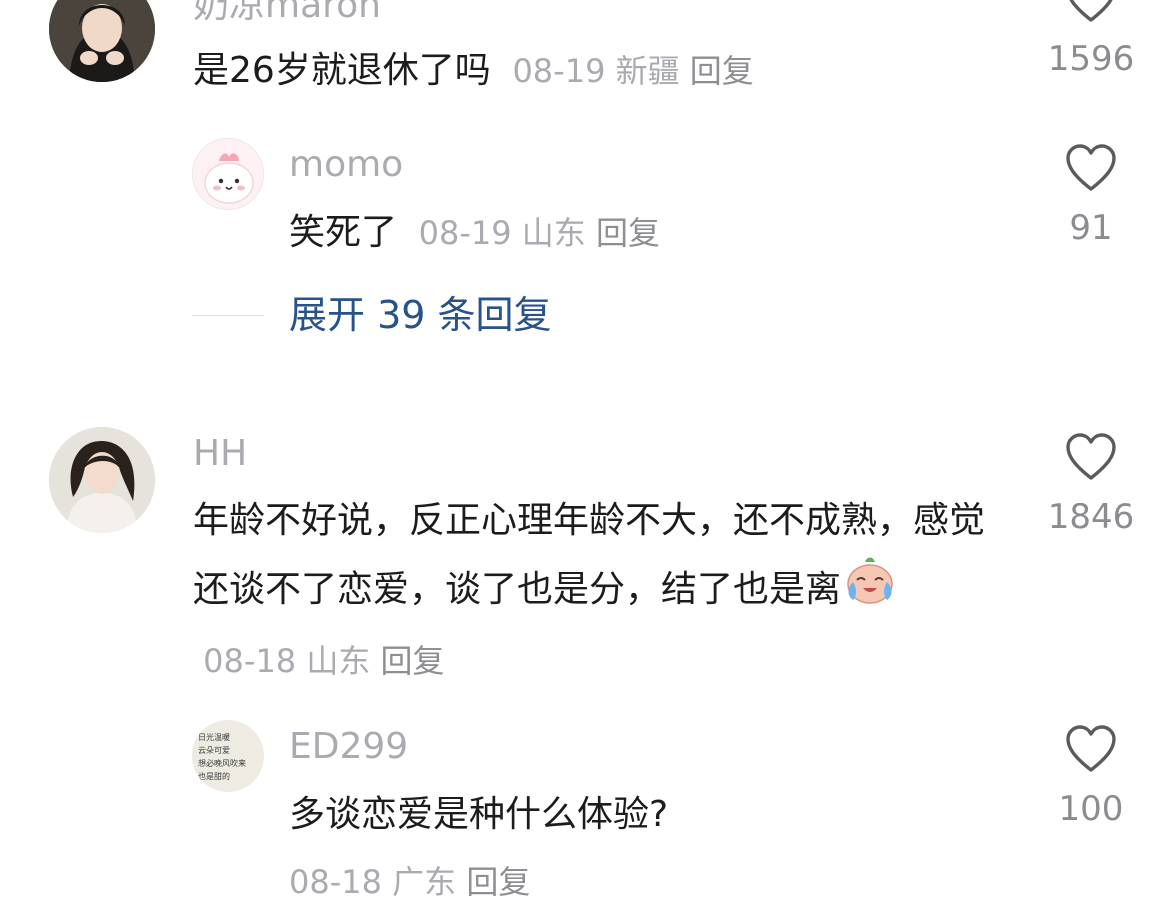 Image resolution: width=1170 pixels, height=918 pixels. I want to click on reply-text: 笑死了 08-19 山东 回复, so click(639, 233).